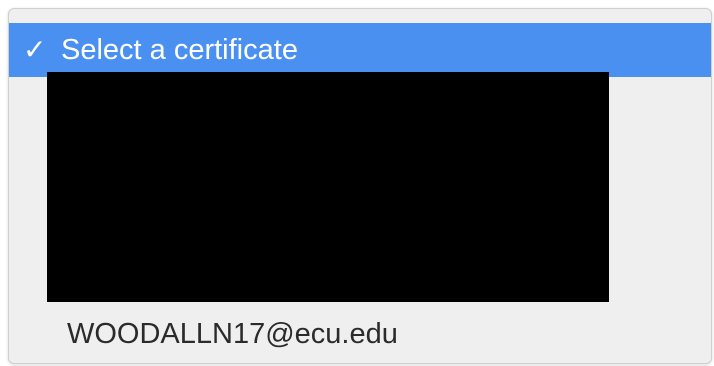  I want to click on menu-item-certificate-email: WOODALLN17@ecu.edu, so click(360, 334).